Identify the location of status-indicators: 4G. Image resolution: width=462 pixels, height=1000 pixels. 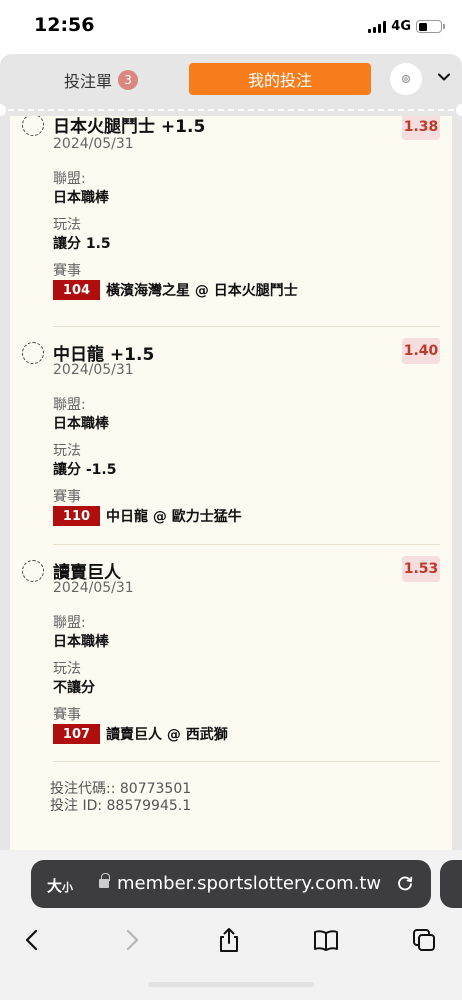
(406, 26).